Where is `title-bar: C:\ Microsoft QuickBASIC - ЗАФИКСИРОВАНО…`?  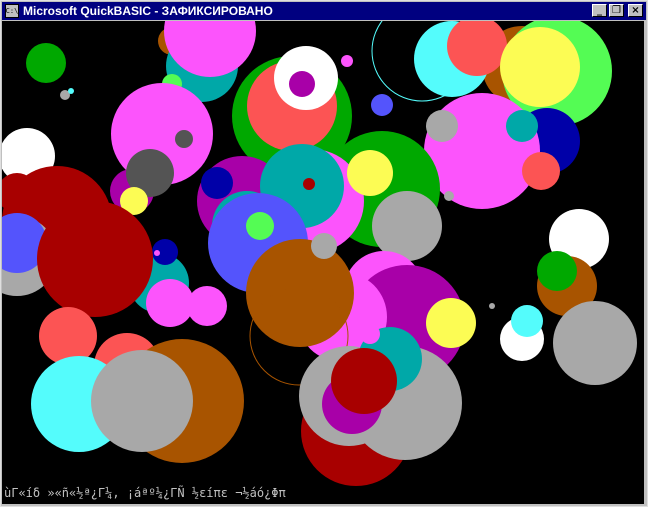 title-bar: C:\ Microsoft QuickBASIC - ЗАФИКСИРОВАНО… is located at coordinates (324, 11).